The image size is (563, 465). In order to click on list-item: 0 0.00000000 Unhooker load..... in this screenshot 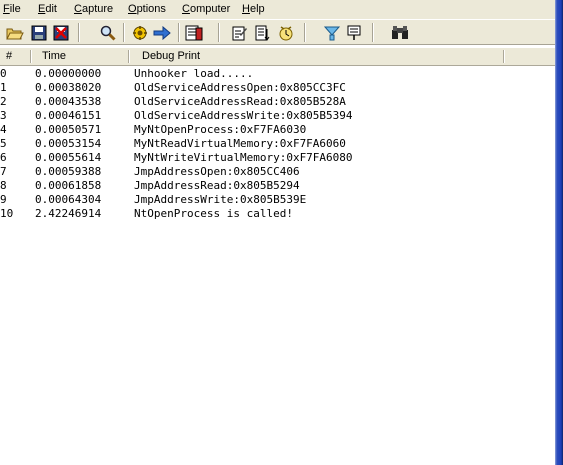, I will do `click(277, 74)`.